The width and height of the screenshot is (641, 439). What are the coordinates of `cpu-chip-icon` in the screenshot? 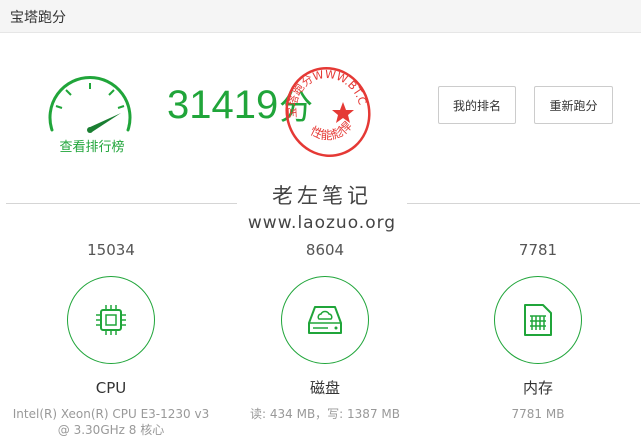 It's located at (111, 320).